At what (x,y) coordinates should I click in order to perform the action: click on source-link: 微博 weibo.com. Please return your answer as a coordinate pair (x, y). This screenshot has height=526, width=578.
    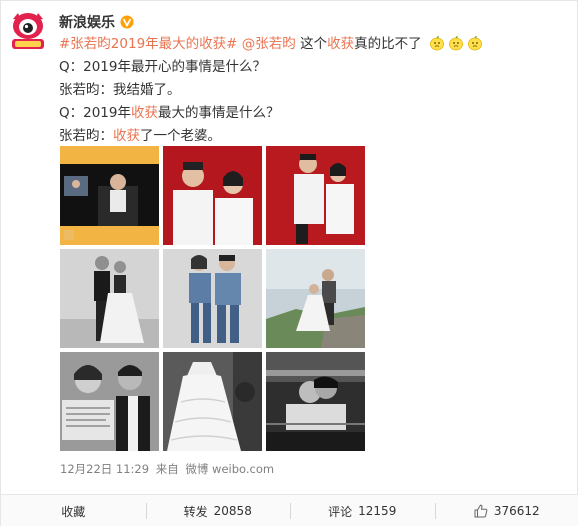
    Looking at the image, I should click on (229, 469).